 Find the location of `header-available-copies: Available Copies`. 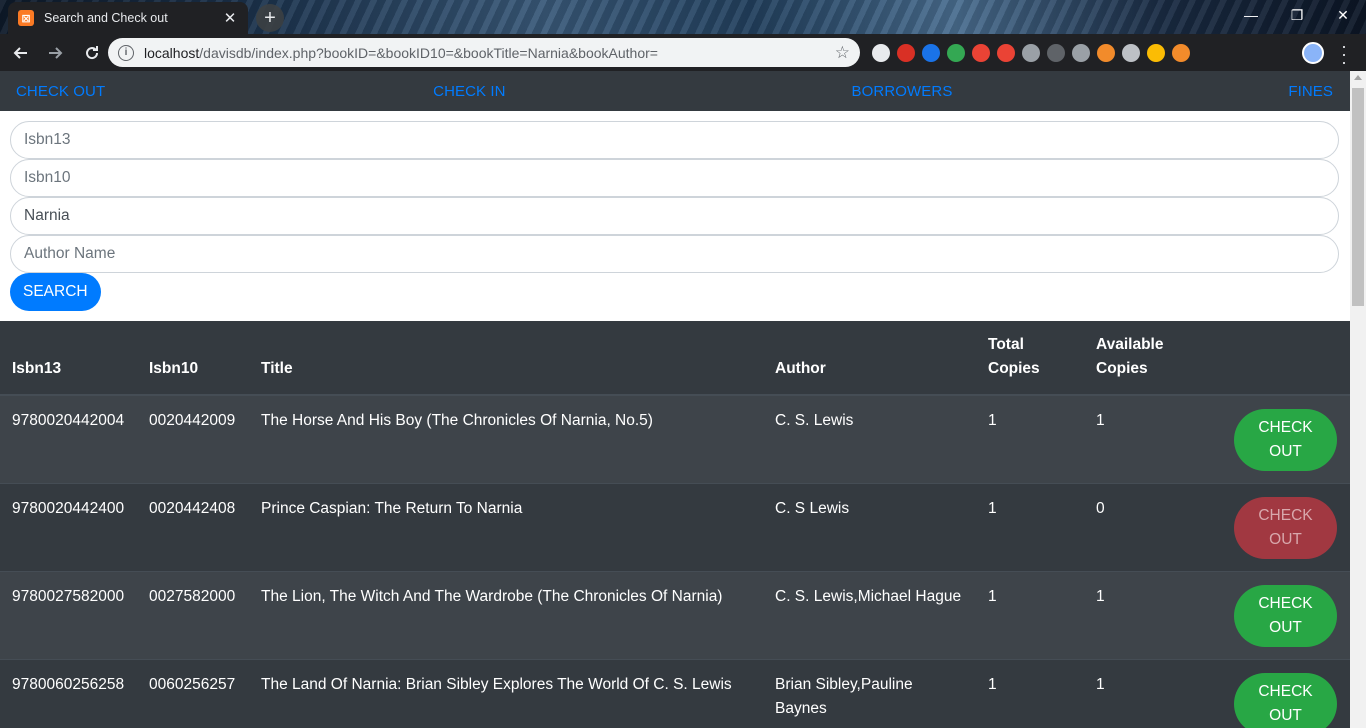

header-available-copies: Available Copies is located at coordinates (1144, 358).